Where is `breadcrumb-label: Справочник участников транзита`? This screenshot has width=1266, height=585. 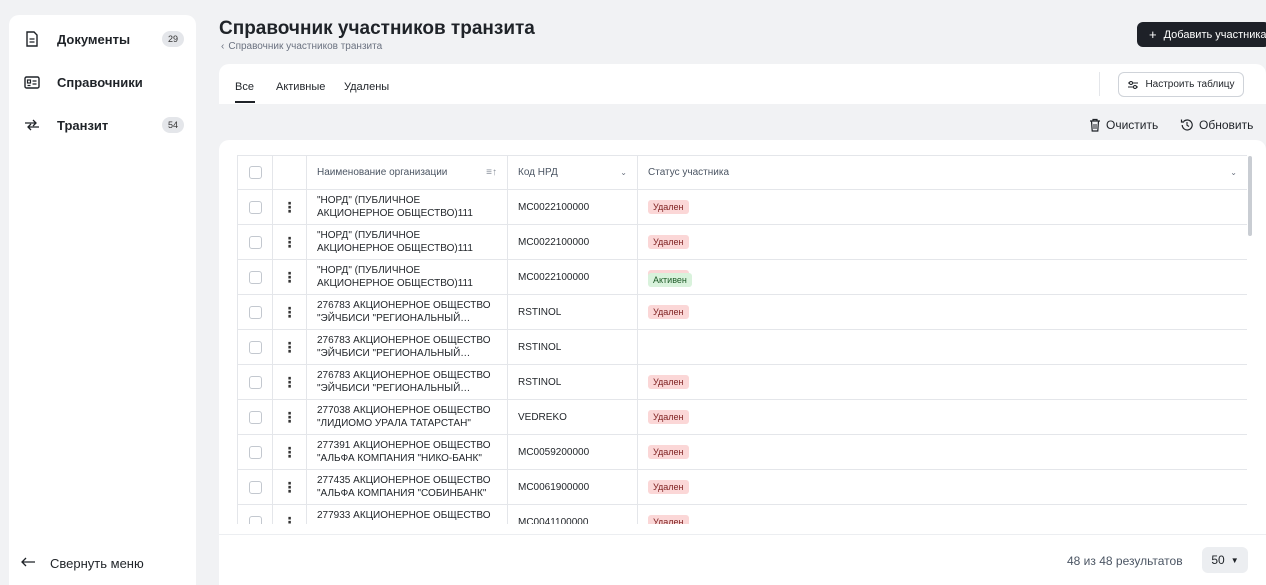
breadcrumb-label: Справочник участников транзита is located at coordinates (305, 46).